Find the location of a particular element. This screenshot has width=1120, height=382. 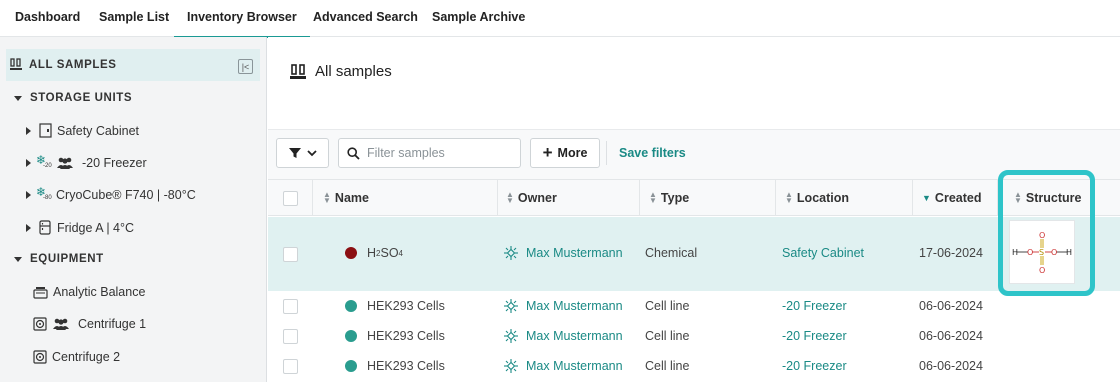

sample-name: H 2 SO 4 is located at coordinates (374, 253).